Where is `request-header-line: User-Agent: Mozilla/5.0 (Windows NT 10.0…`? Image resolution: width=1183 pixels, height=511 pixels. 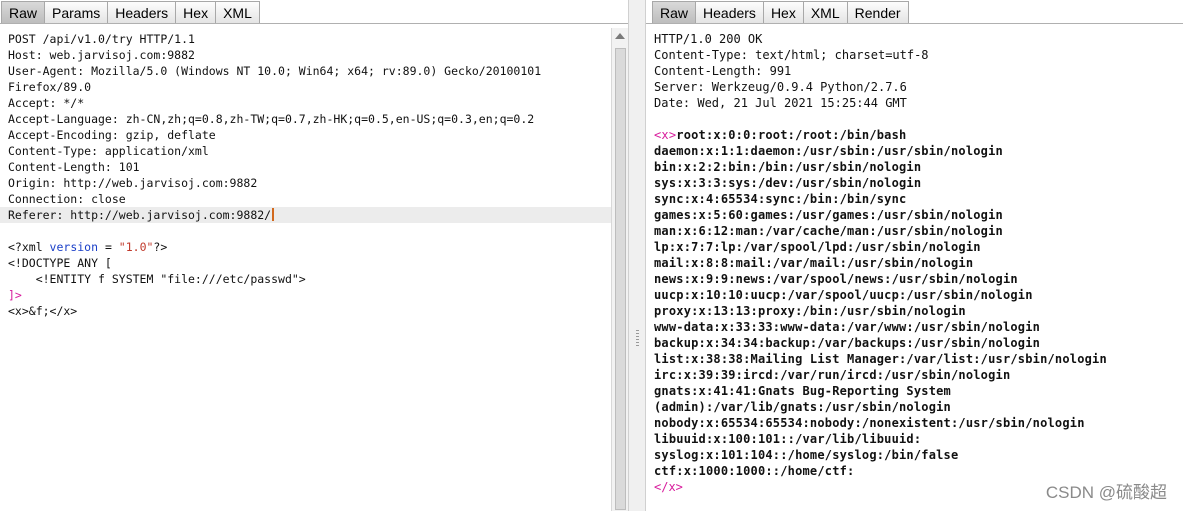 request-header-line: User-Agent: Mozilla/5.0 (Windows NT 10.0… is located at coordinates (275, 71).